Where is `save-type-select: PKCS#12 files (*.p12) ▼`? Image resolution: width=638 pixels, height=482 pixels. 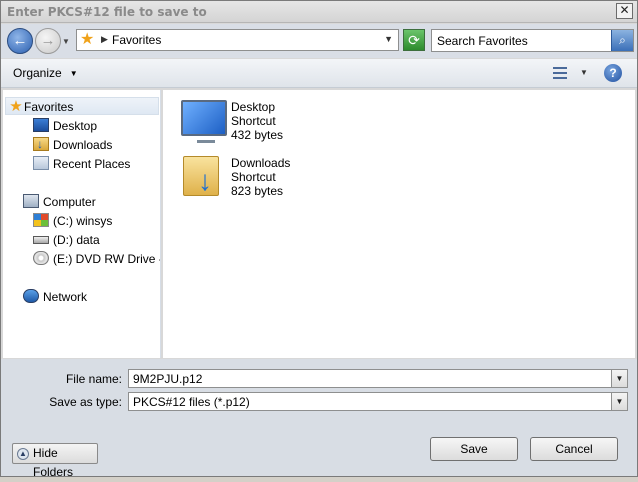
save-type-select: PKCS#12 files (*.p12) ▼ is located at coordinates (378, 401).